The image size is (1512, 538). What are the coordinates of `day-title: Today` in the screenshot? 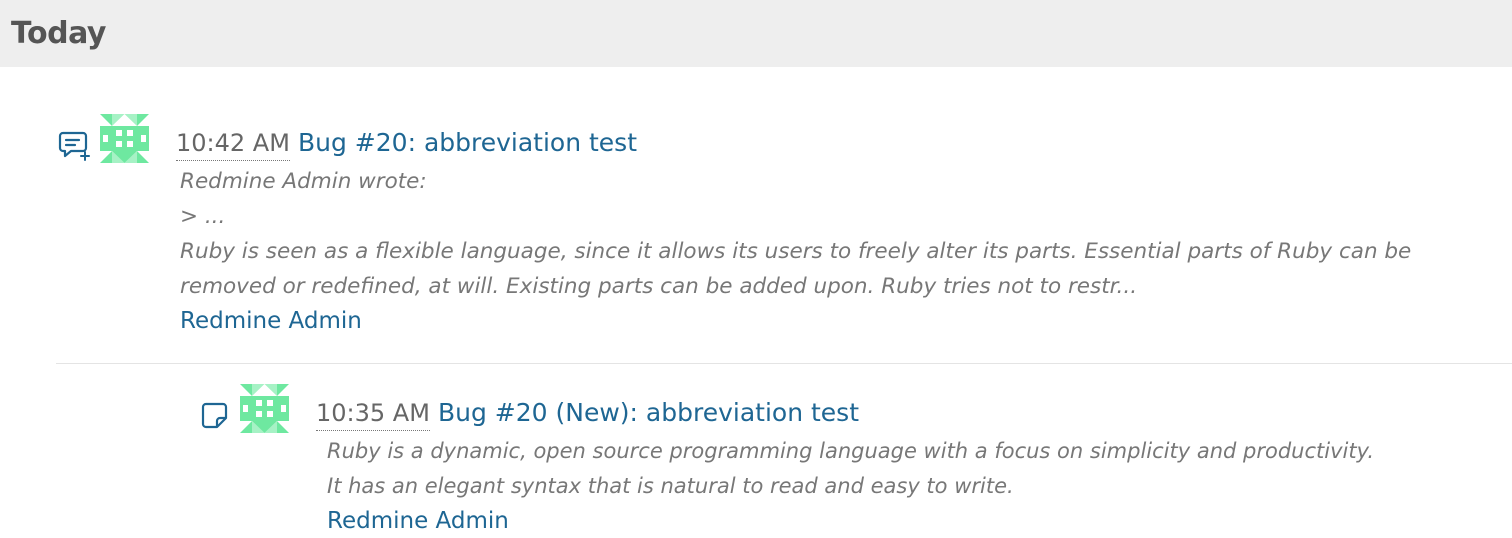 It's located at (58, 33).